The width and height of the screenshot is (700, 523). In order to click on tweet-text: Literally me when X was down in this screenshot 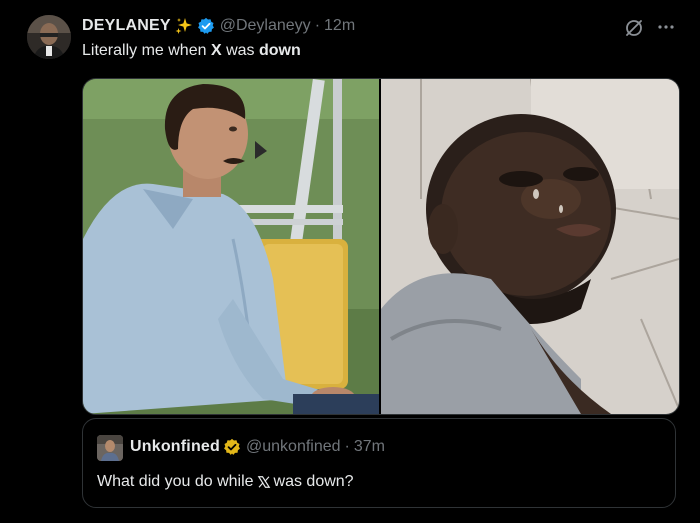, I will do `click(191, 50)`.